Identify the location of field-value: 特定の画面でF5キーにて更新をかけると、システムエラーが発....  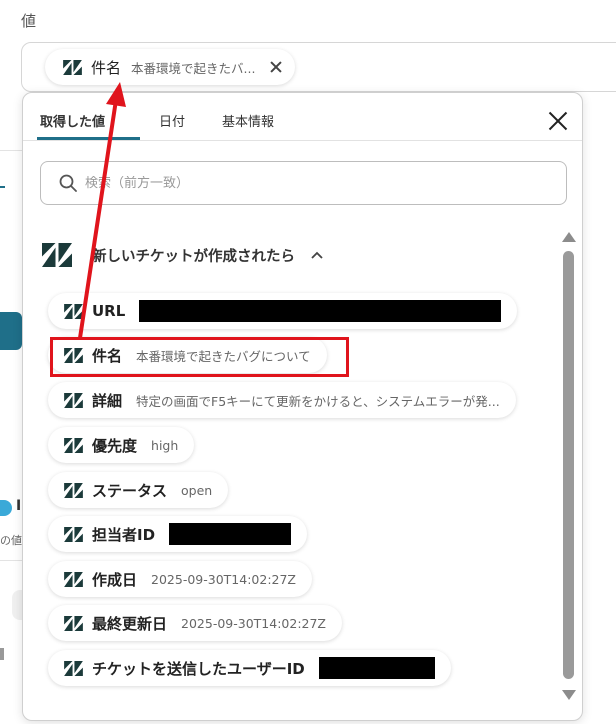
(318, 401).